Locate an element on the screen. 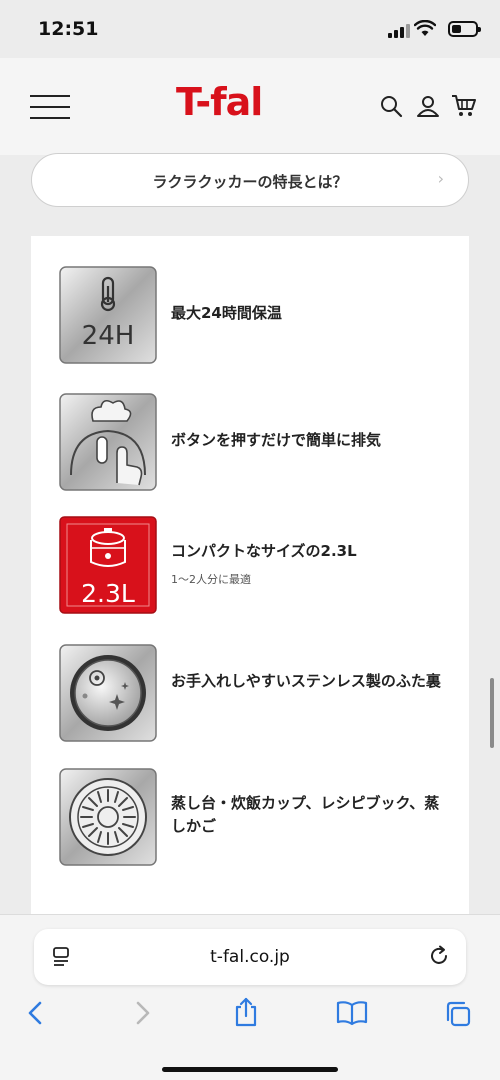 Image resolution: width=500 pixels, height=1080 pixels. scroll-indicator is located at coordinates (492, 713).